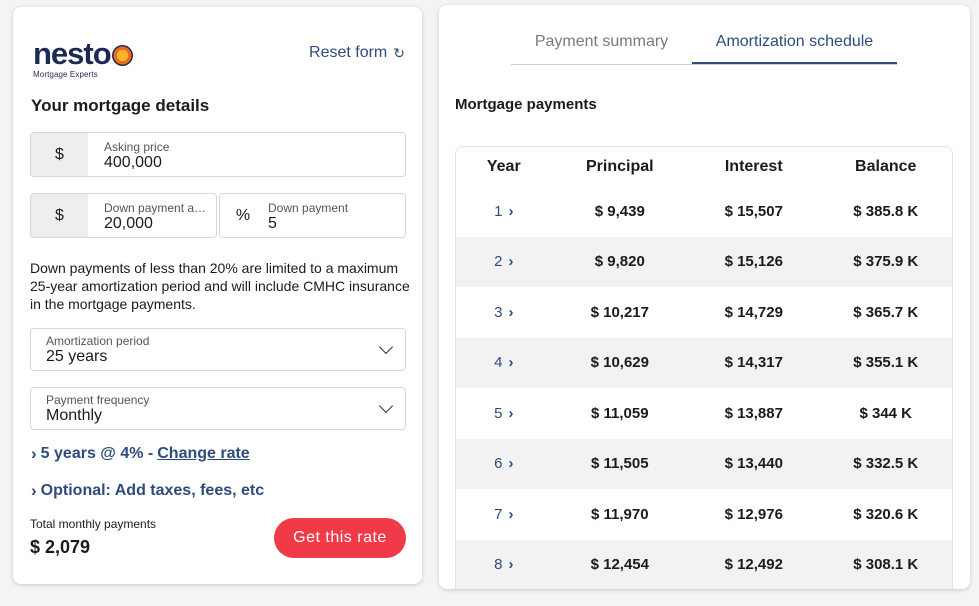  What do you see at coordinates (98, 341) in the screenshot?
I see `amortization-label: Amortization period` at bounding box center [98, 341].